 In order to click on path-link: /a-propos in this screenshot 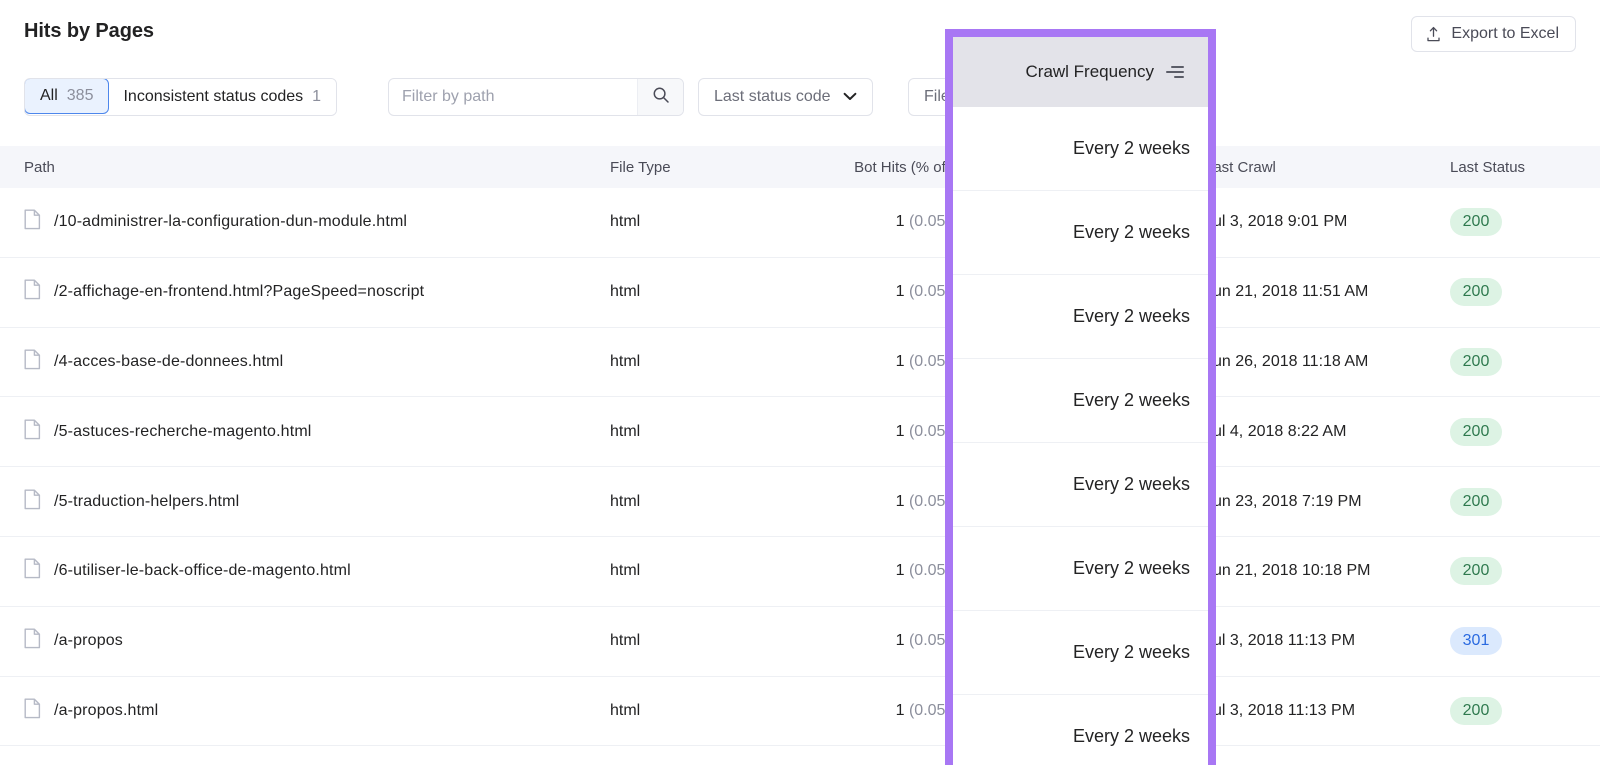, I will do `click(88, 641)`.